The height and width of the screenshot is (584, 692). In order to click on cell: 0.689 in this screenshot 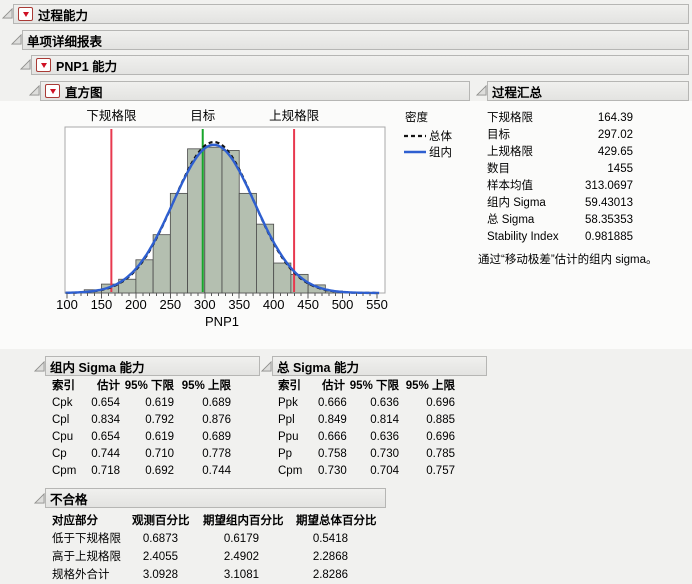, I will do `click(216, 403)`.